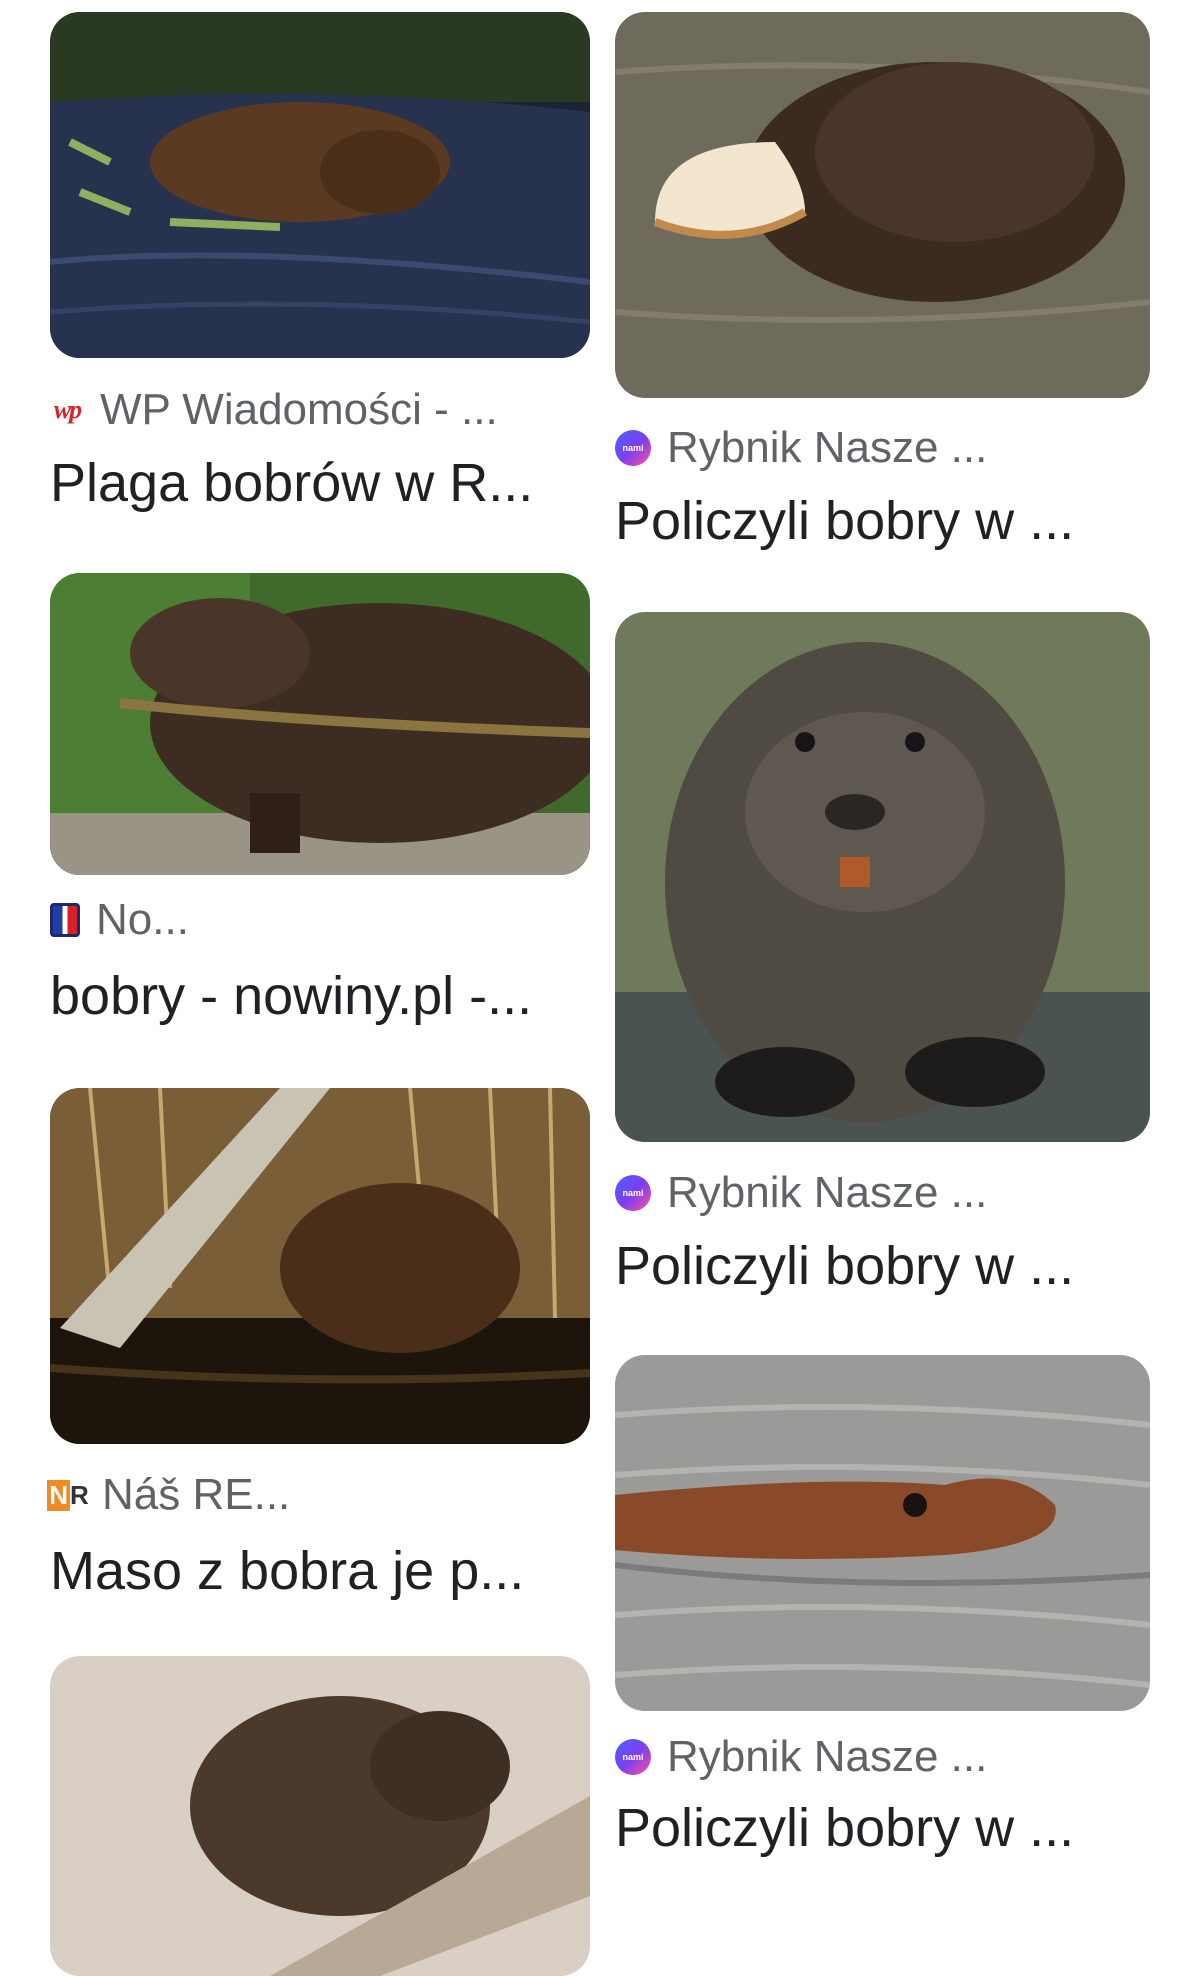 The height and width of the screenshot is (1976, 1200). What do you see at coordinates (320, 1266) in the screenshot?
I see `beaver-gnawing-tree-image` at bounding box center [320, 1266].